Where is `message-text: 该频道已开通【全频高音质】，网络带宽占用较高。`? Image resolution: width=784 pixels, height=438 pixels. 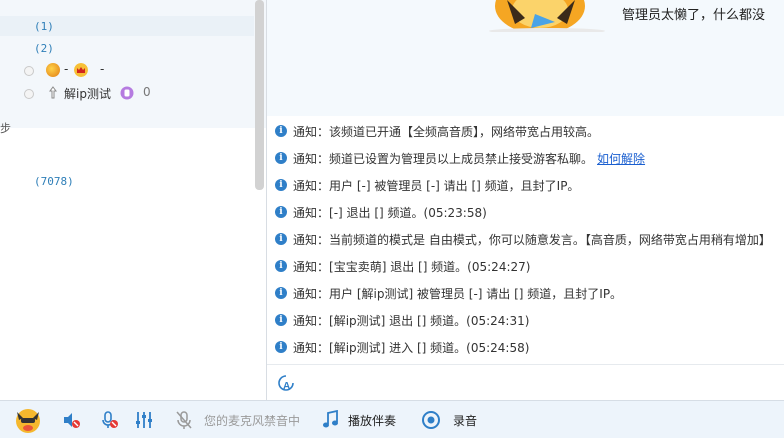 message-text: 该频道已开通【全频高音质】，网络带宽占用较高。 is located at coordinates (464, 131).